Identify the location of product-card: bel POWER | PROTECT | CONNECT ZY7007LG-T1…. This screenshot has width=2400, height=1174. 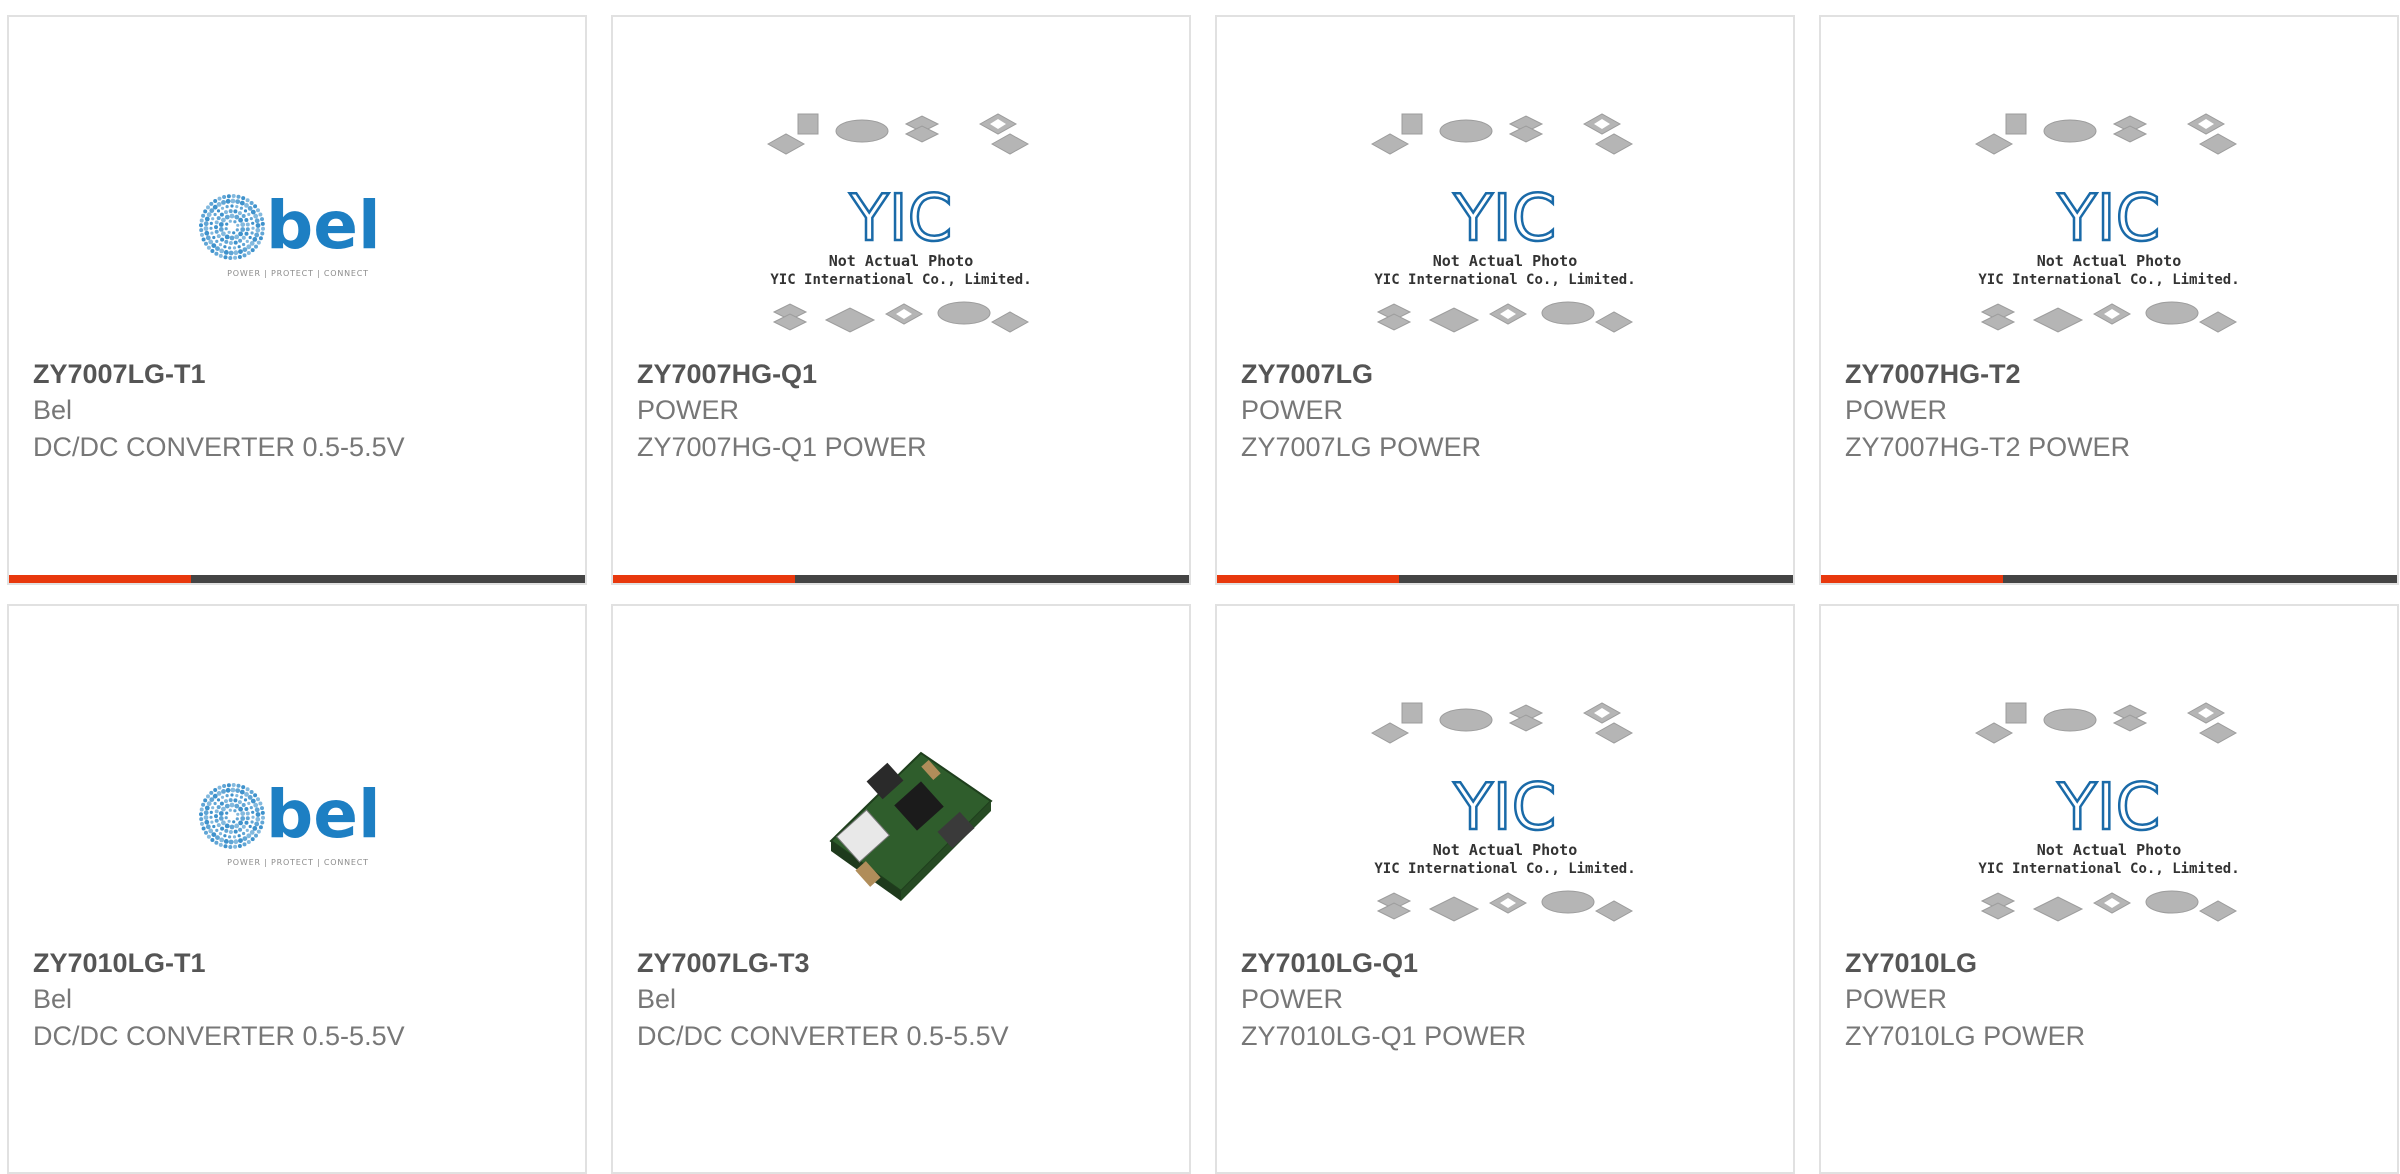
(297, 300).